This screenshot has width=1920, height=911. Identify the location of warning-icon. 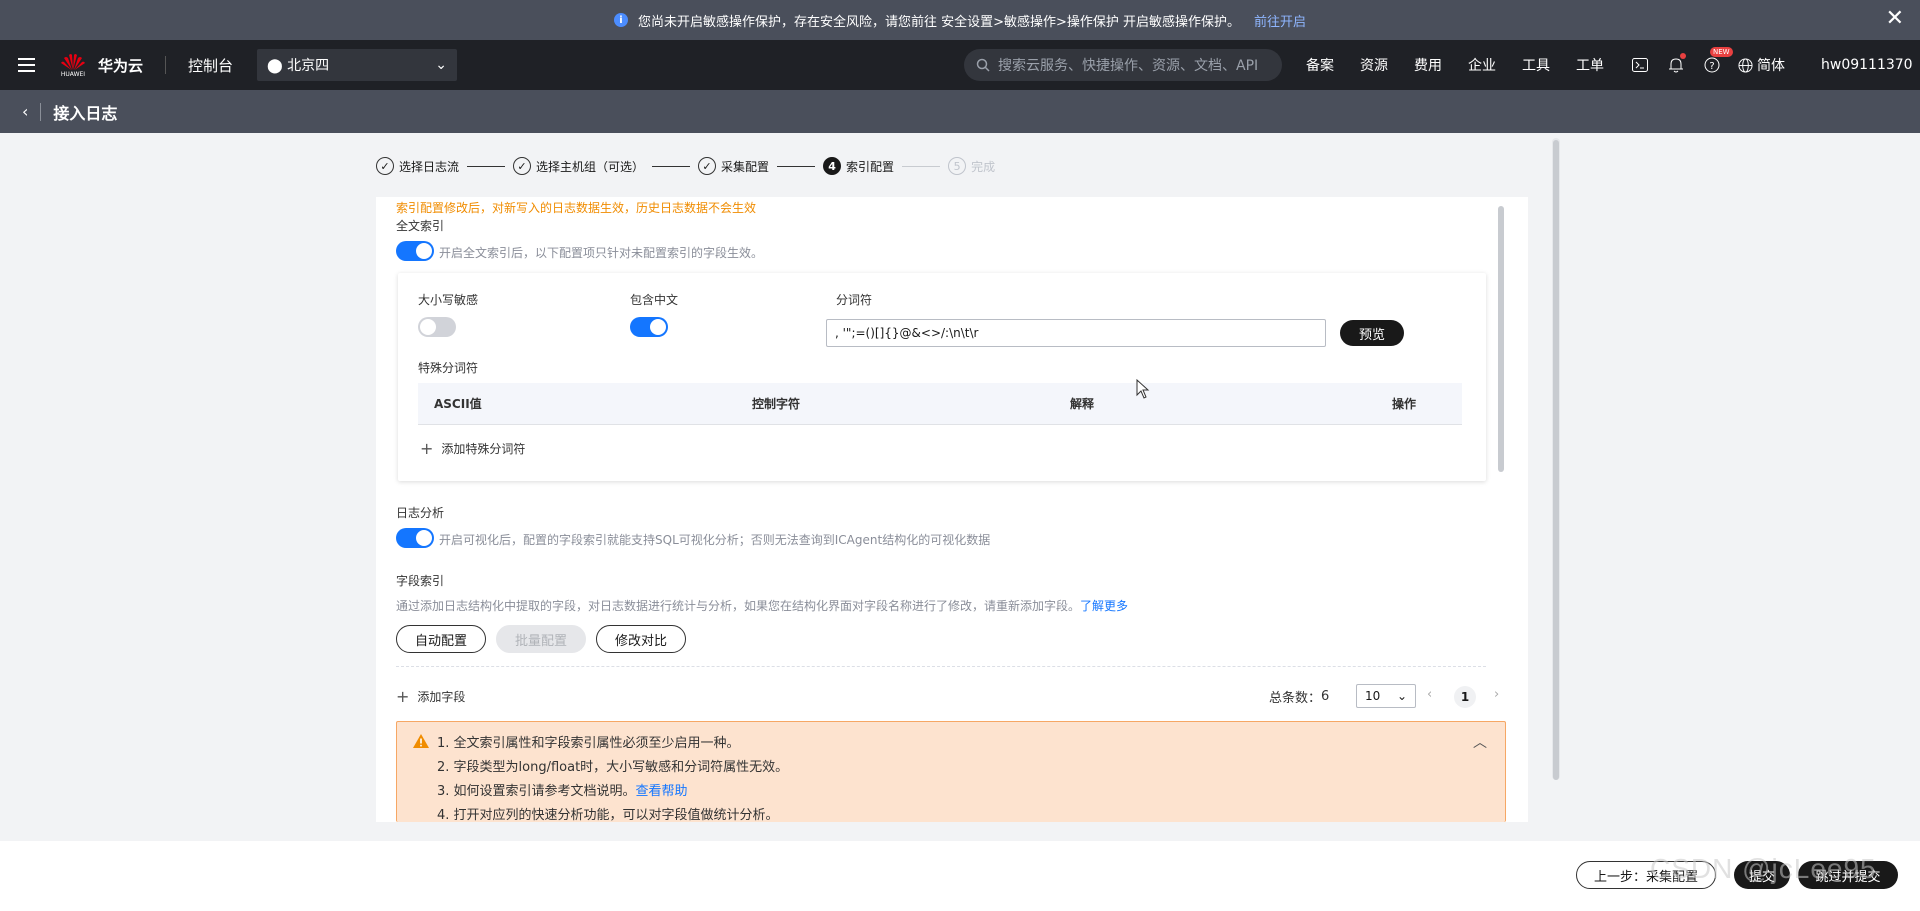
(421, 741).